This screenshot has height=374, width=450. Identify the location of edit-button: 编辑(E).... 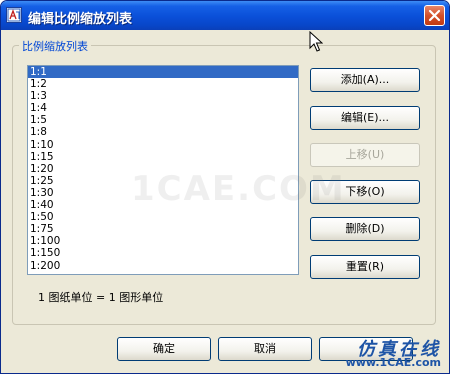
(365, 118).